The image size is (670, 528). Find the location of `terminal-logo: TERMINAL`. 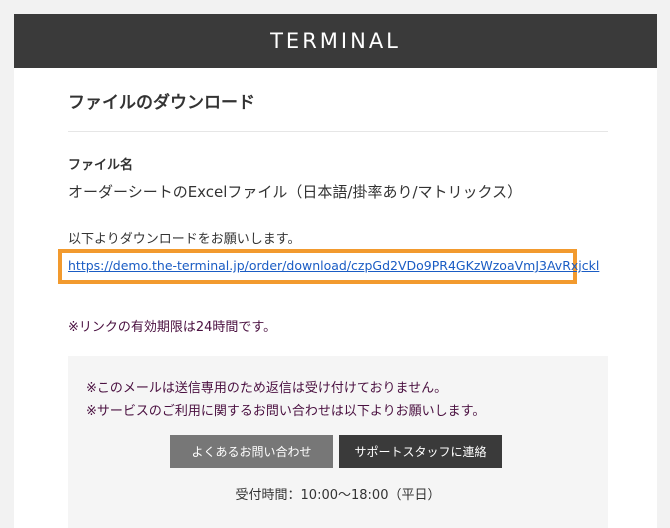

terminal-logo: TERMINAL is located at coordinates (335, 41).